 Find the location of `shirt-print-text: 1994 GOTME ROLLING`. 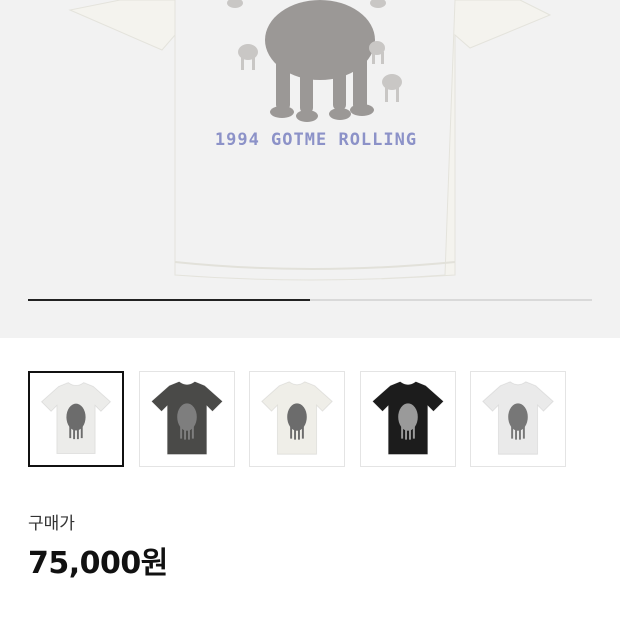

shirt-print-text: 1994 GOTME ROLLING is located at coordinates (316, 140).